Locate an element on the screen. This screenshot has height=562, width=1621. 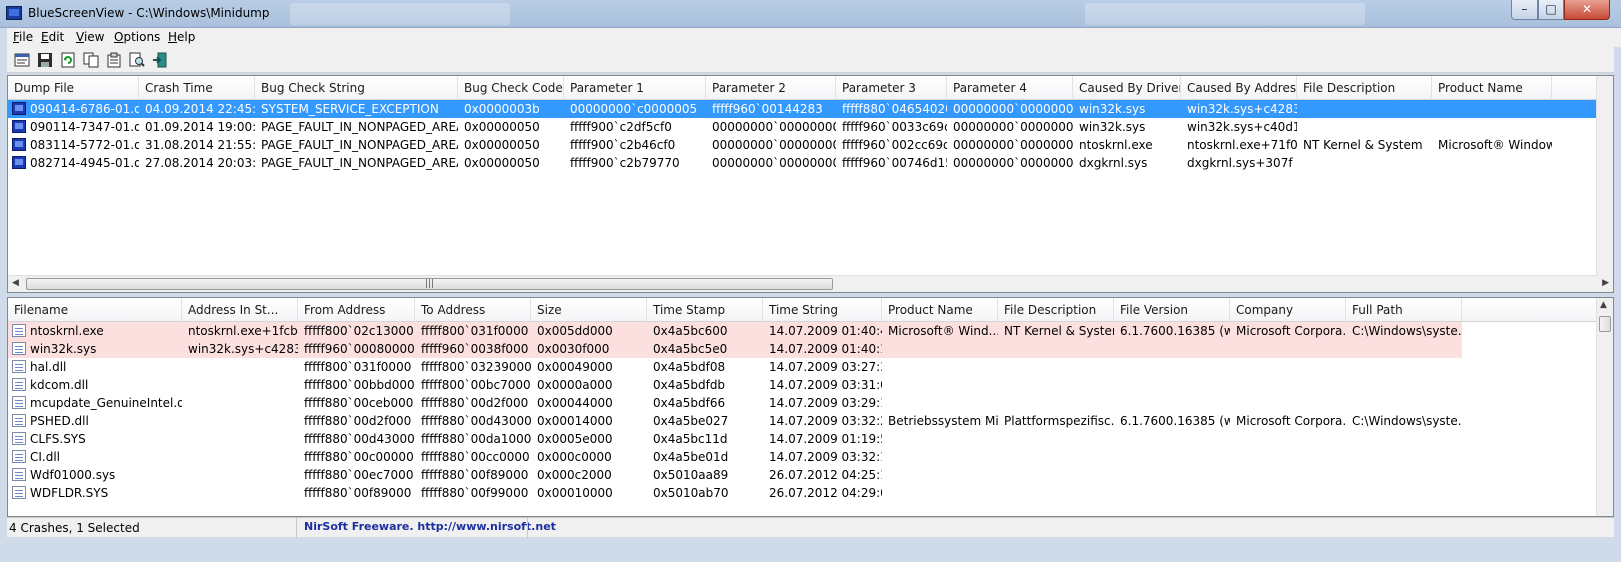
scroll-left-icon: ◀ is located at coordinates (15, 283).